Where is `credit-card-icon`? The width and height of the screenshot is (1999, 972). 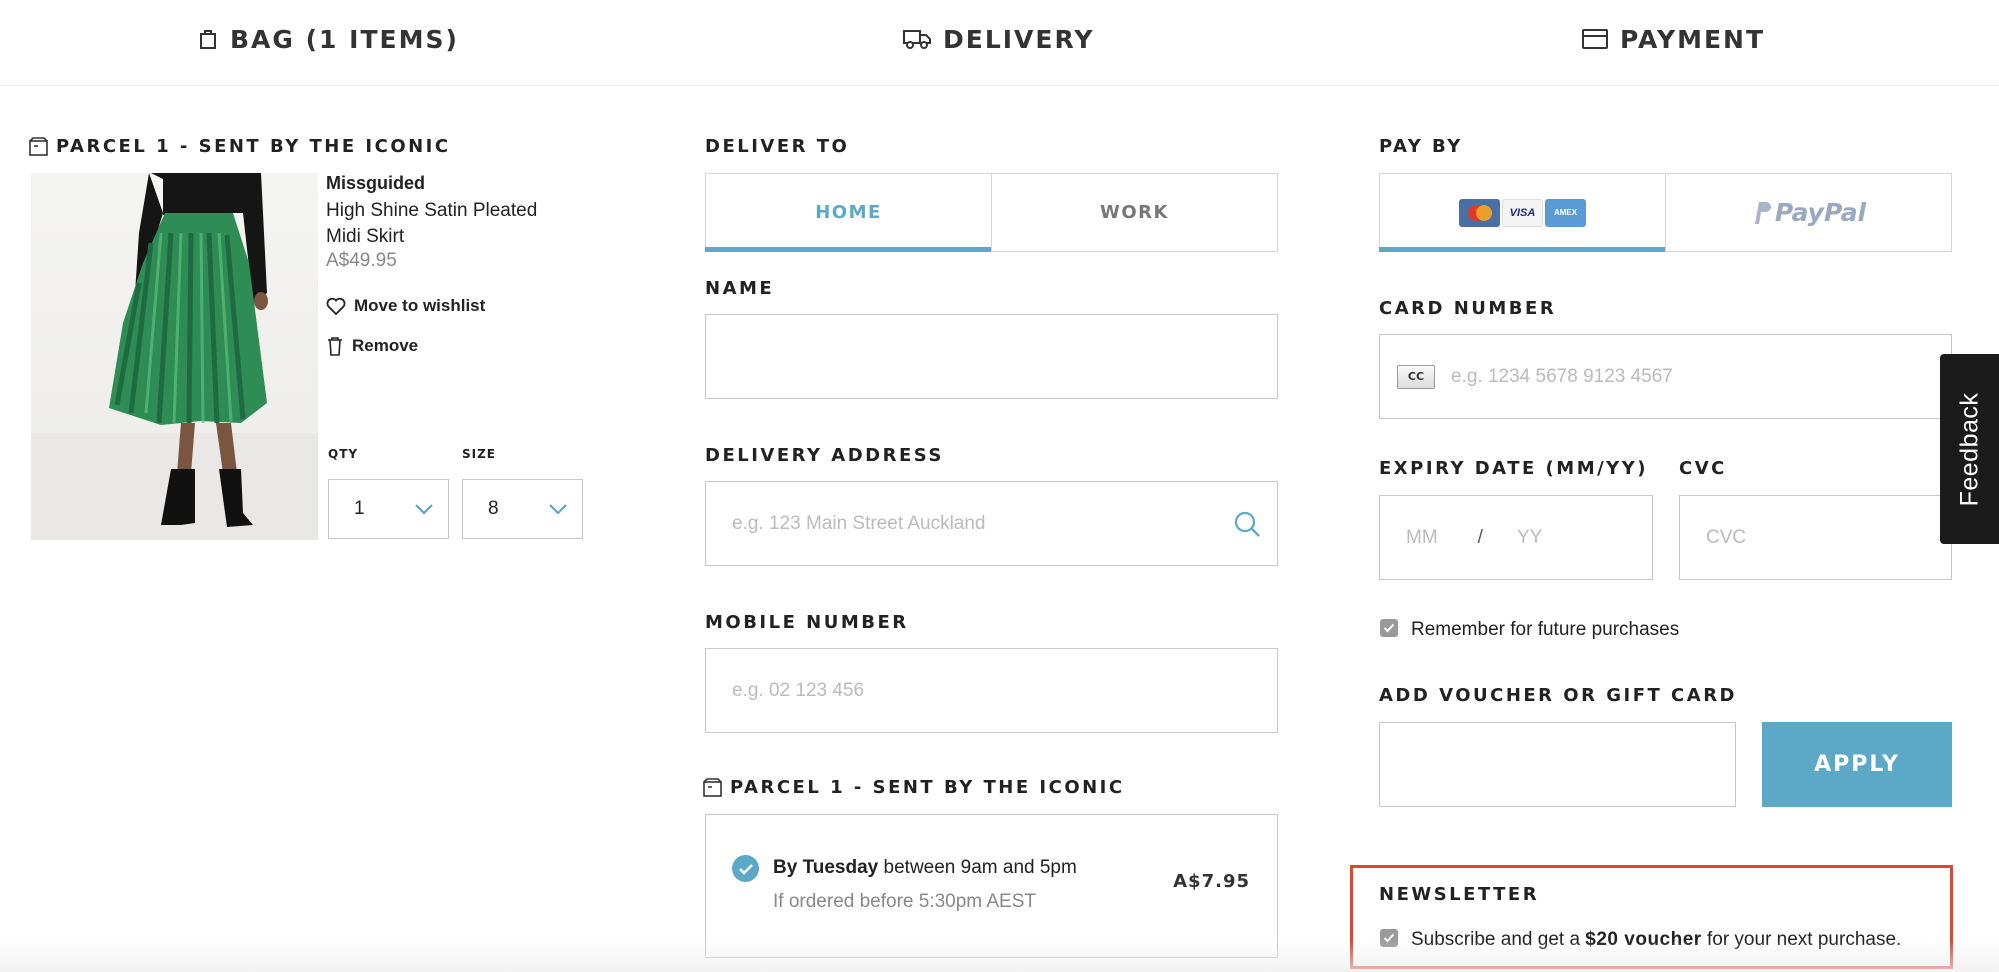
credit-card-icon is located at coordinates (1595, 39).